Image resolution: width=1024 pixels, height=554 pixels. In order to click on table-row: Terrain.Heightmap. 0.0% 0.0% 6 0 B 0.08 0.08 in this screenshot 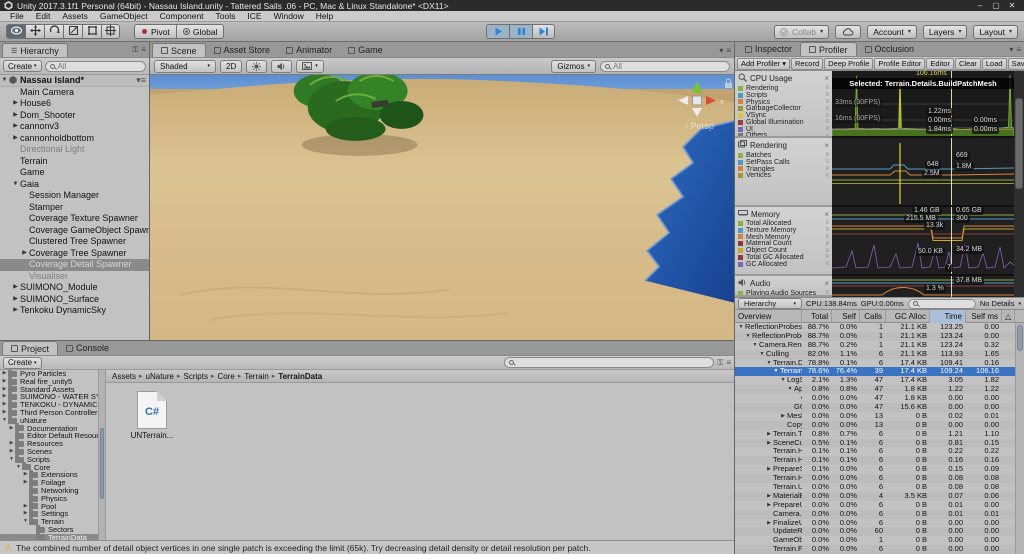, I will do `click(875, 479)`.